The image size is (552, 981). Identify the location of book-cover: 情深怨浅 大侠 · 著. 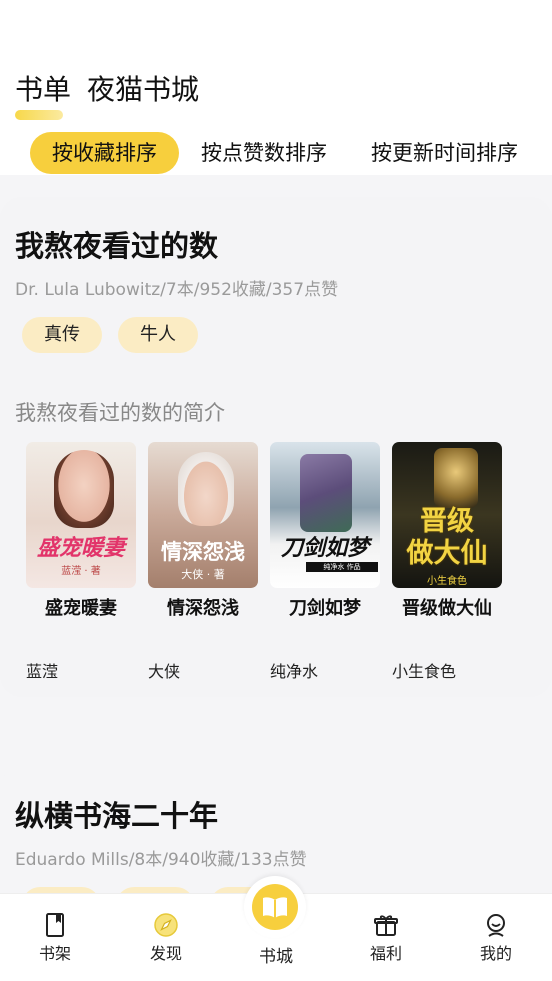
(203, 515).